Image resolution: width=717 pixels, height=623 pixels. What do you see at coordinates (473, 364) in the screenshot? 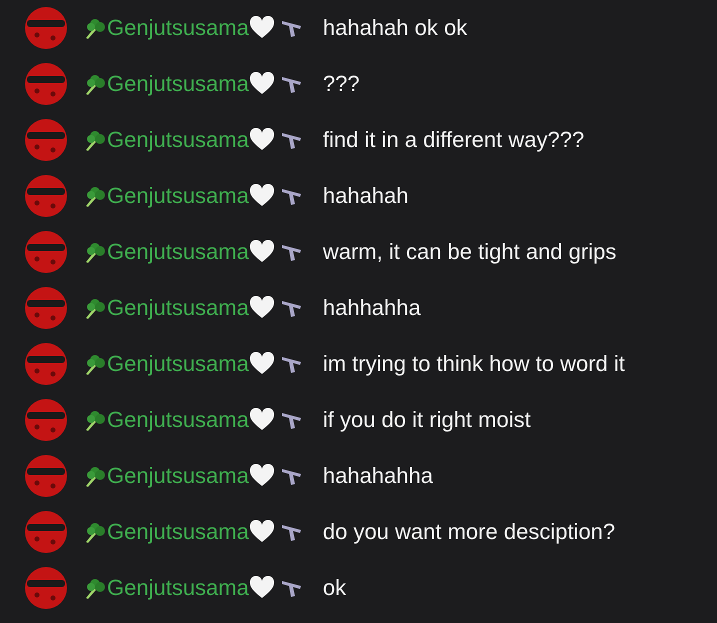
I see `message-text: im trying to think how to word it` at bounding box center [473, 364].